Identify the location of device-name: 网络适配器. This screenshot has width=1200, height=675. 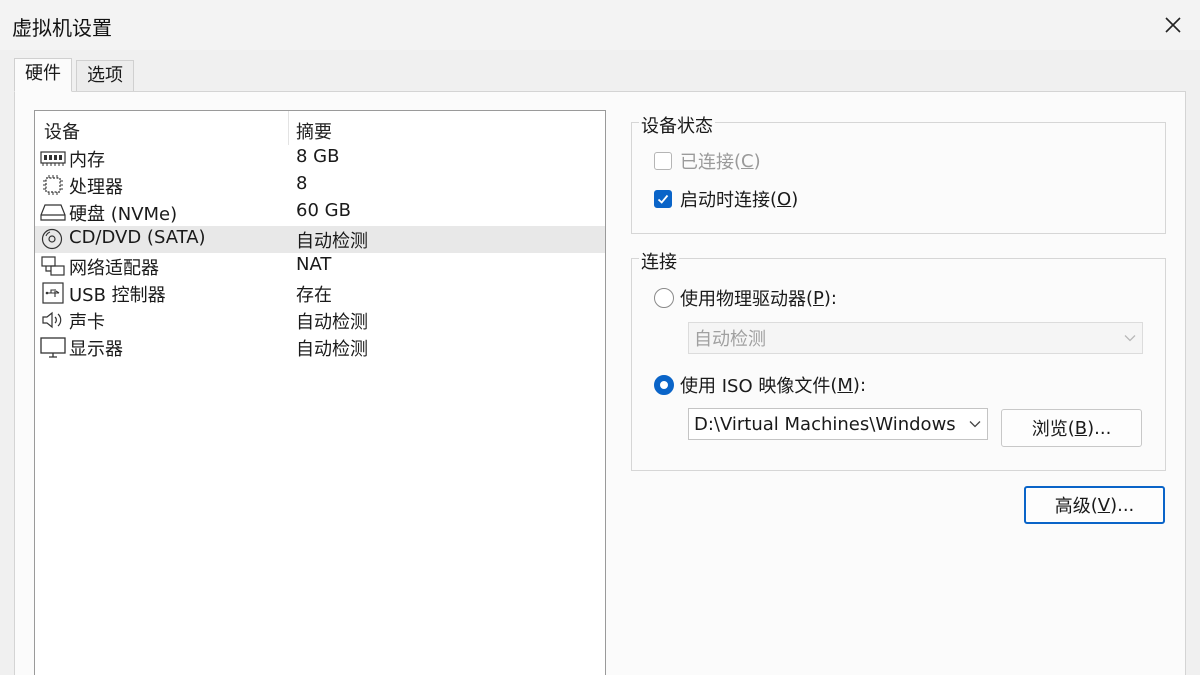
(114, 268).